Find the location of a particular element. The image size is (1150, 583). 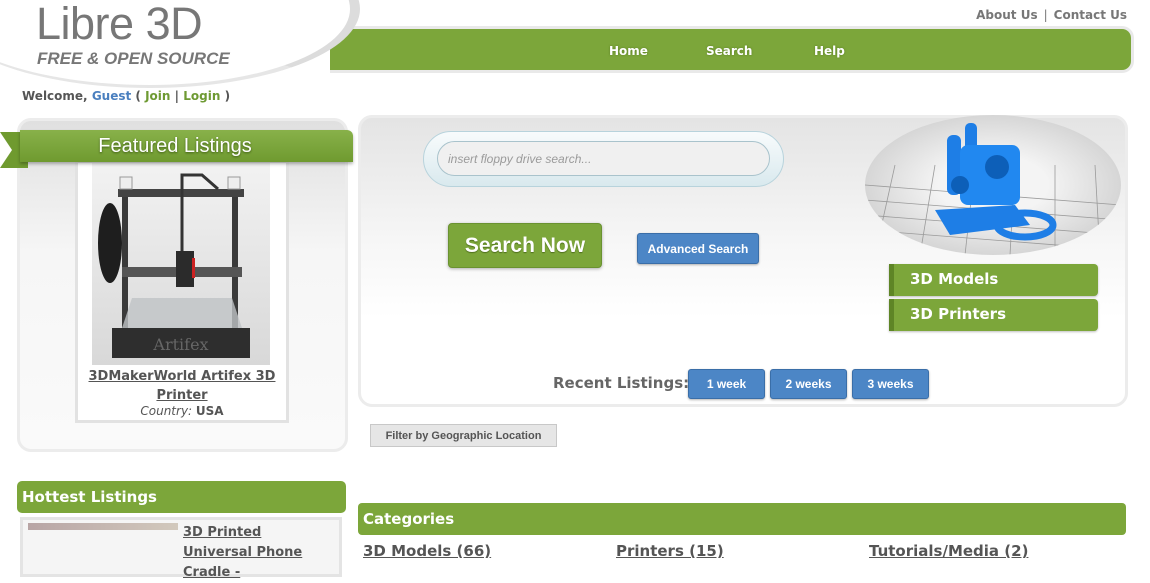

recent-1-week-button: 1 week is located at coordinates (726, 384).